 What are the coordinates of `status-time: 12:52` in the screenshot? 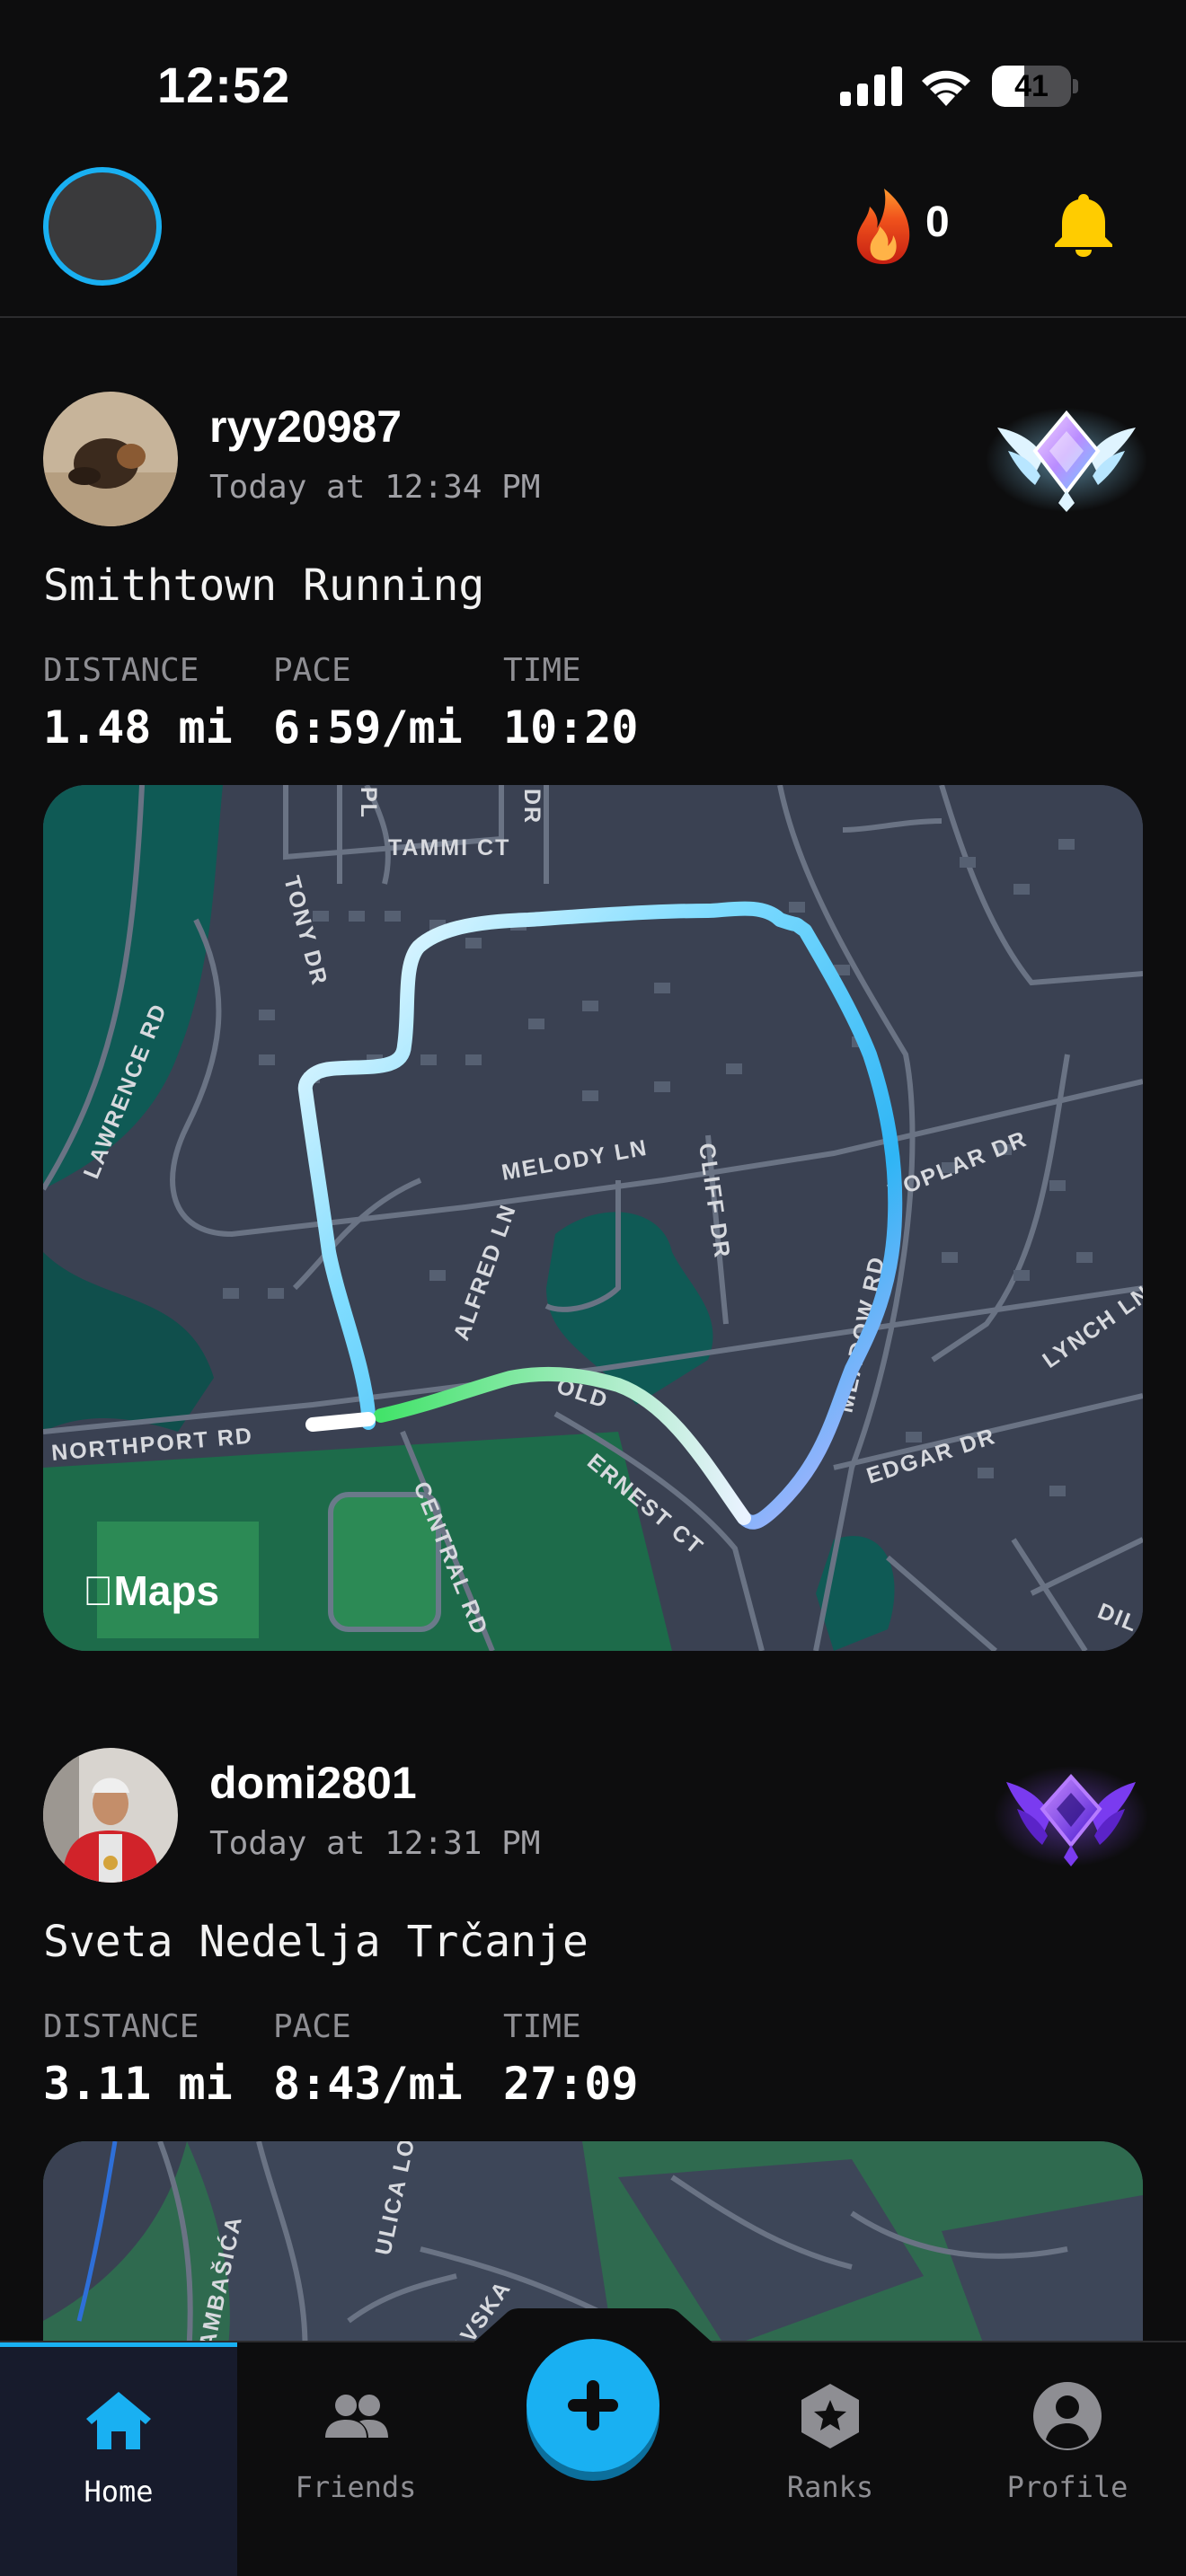 It's located at (224, 85).